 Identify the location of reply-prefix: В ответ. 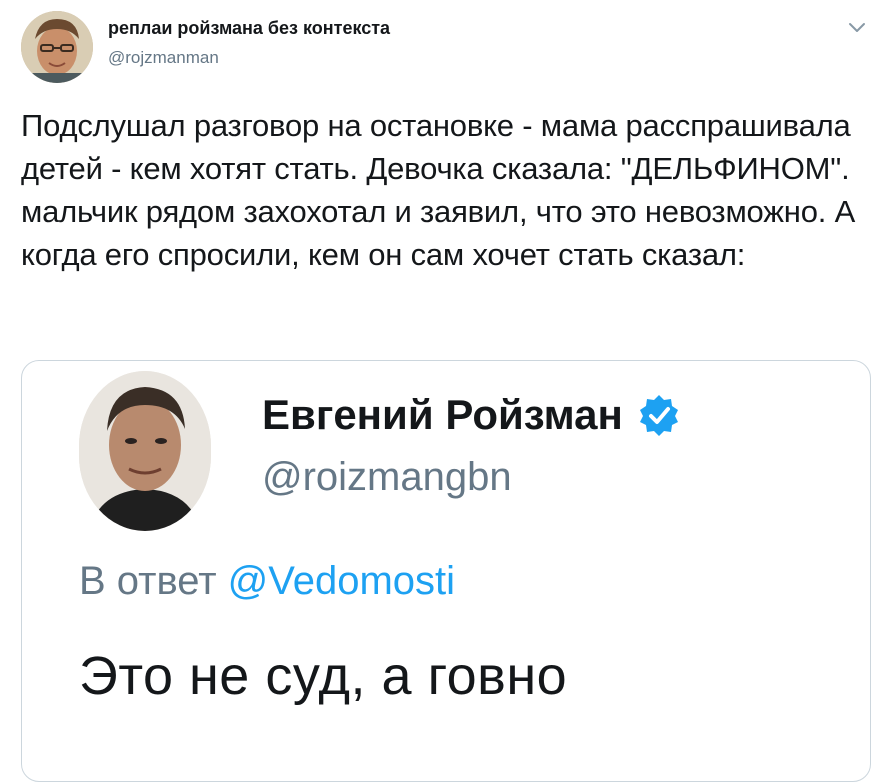
(148, 581).